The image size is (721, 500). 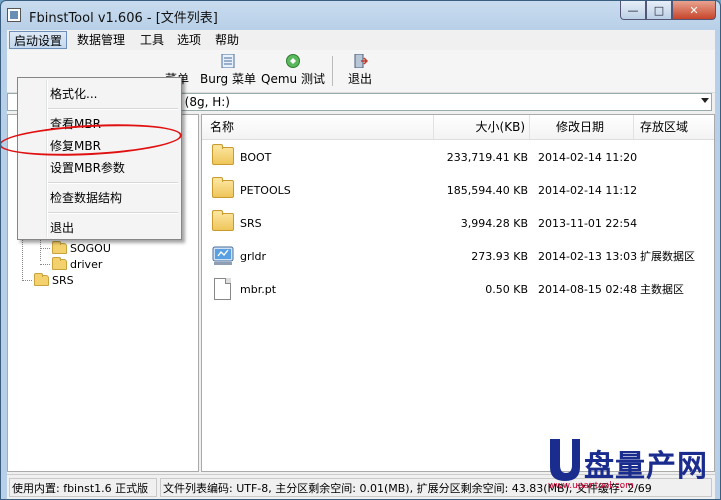 I want to click on tree-node-sogou: SOGOU, so click(x=81, y=248).